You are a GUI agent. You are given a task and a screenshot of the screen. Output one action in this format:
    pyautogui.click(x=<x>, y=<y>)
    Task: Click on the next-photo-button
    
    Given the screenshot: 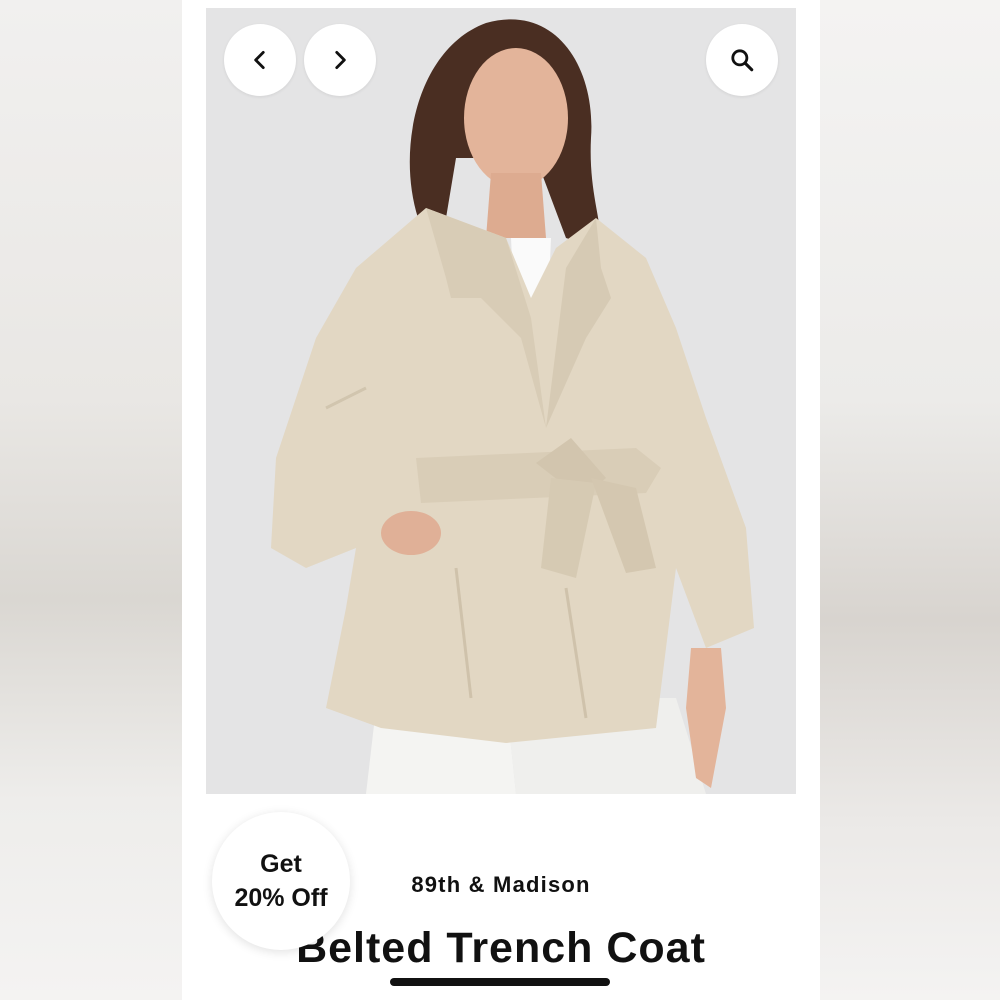 What is the action you would take?
    pyautogui.click(x=340, y=60)
    